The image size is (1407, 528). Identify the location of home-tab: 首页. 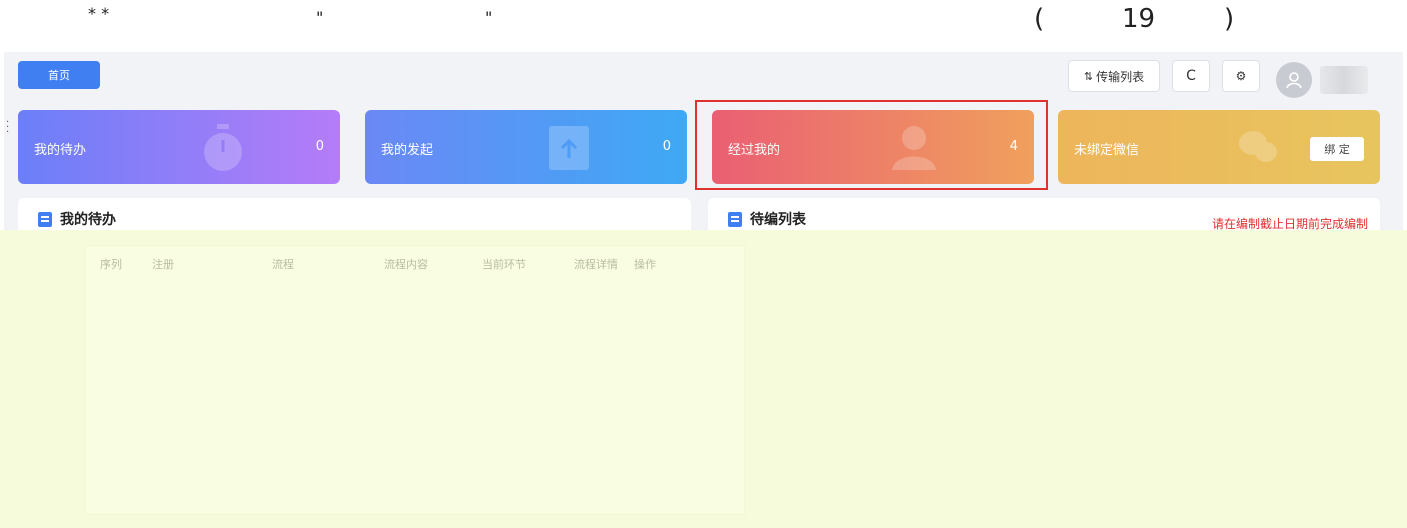
(59, 75).